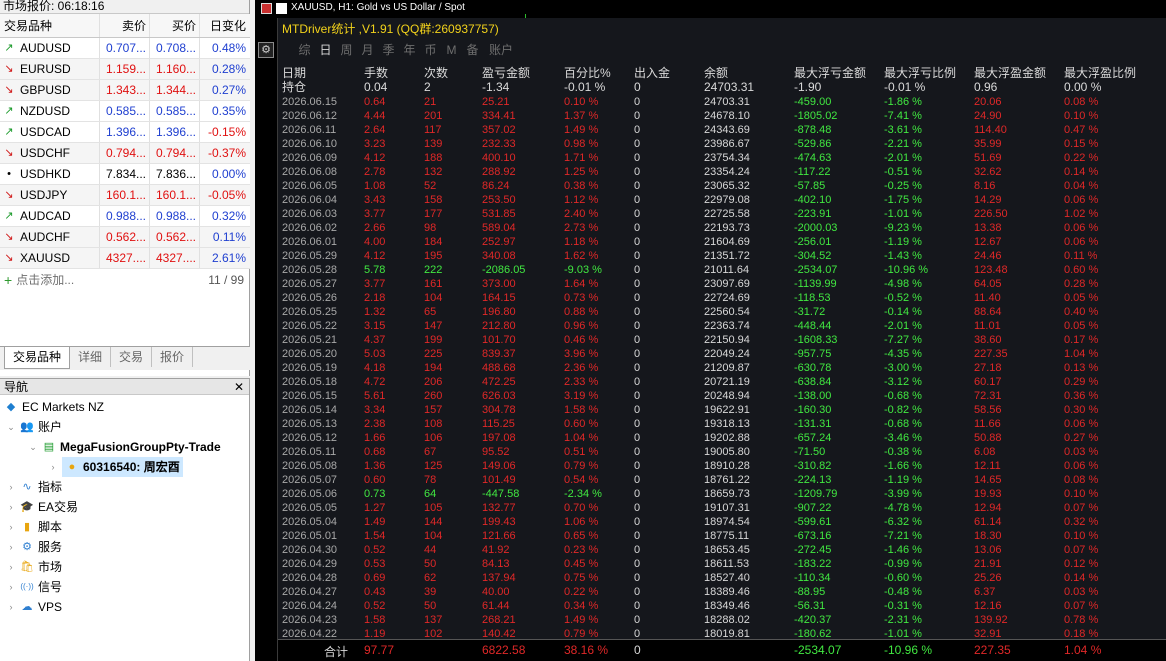 Image resolution: width=1166 pixels, height=661 pixels. Describe the element at coordinates (125, 132) in the screenshot. I see `symbol-row: ↗ USDCAD 1.396... 1.396... -0.15%` at that location.